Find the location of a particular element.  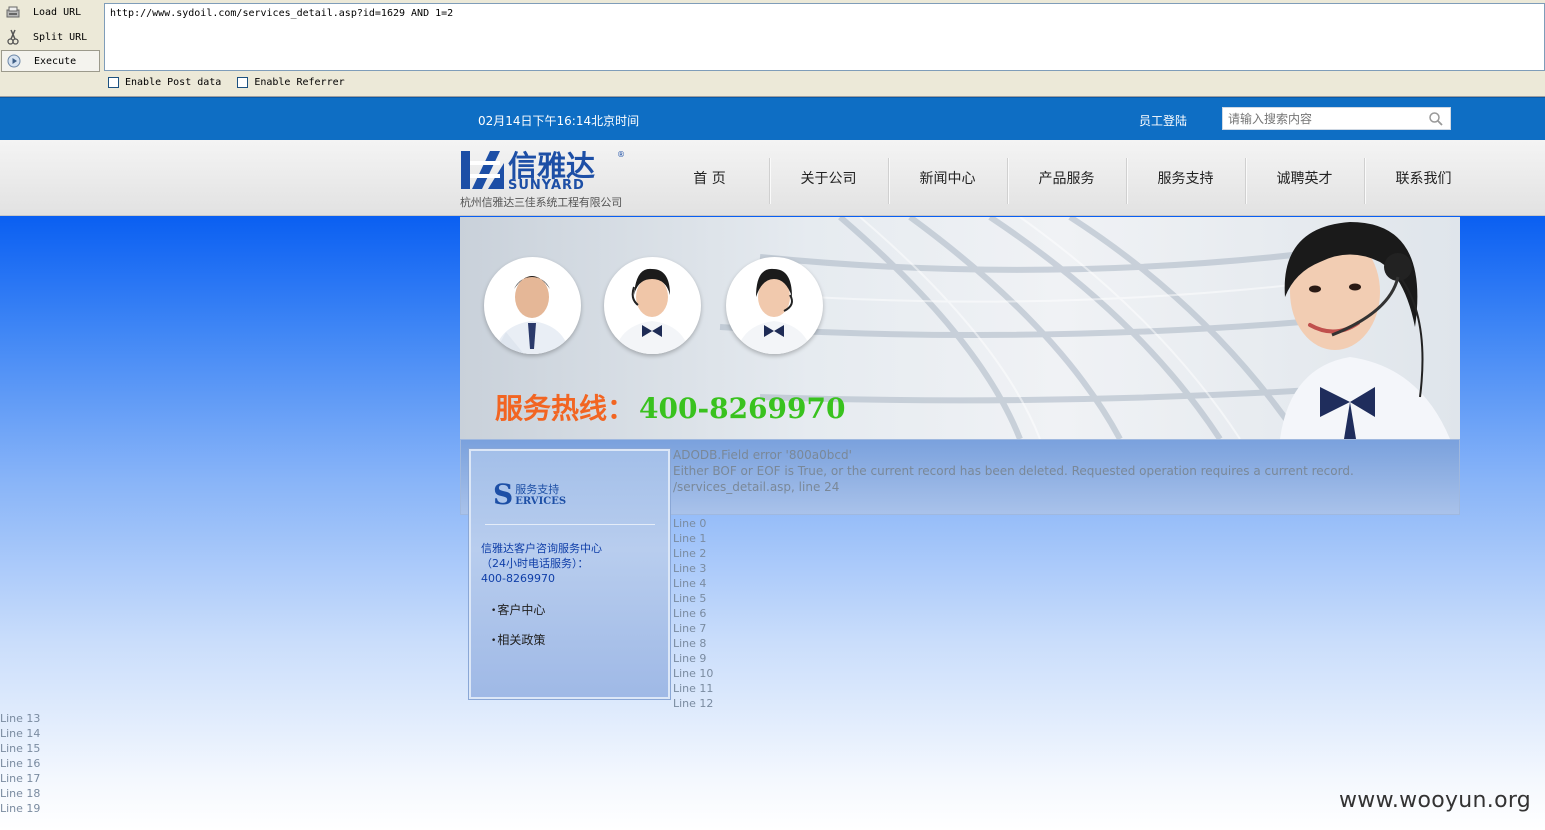

load-url-button: Load URL is located at coordinates (50, 12).